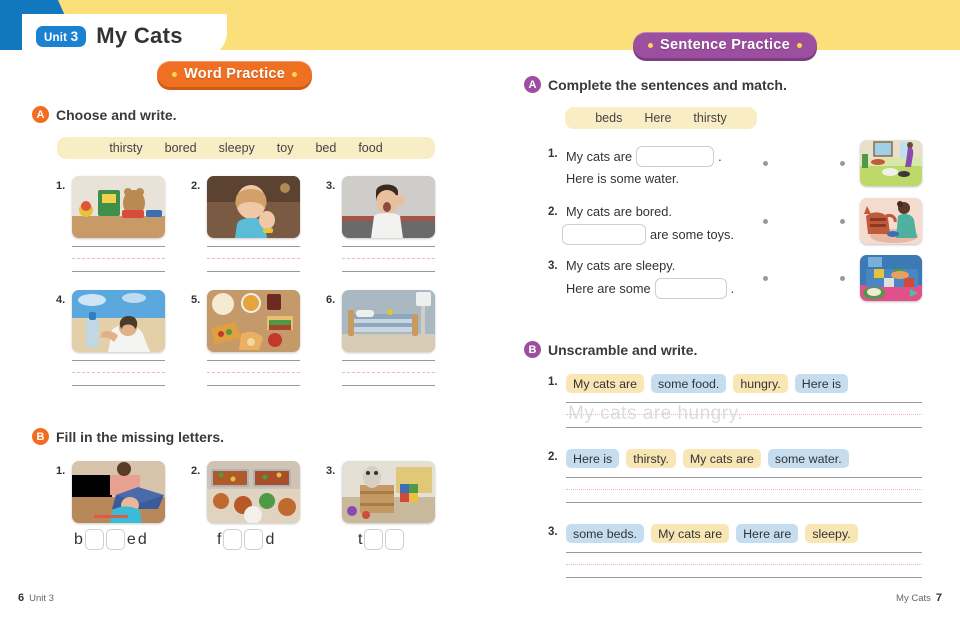 The width and height of the screenshot is (960, 618). Describe the element at coordinates (56, 37) in the screenshot. I see `unit-label: Unit` at that location.